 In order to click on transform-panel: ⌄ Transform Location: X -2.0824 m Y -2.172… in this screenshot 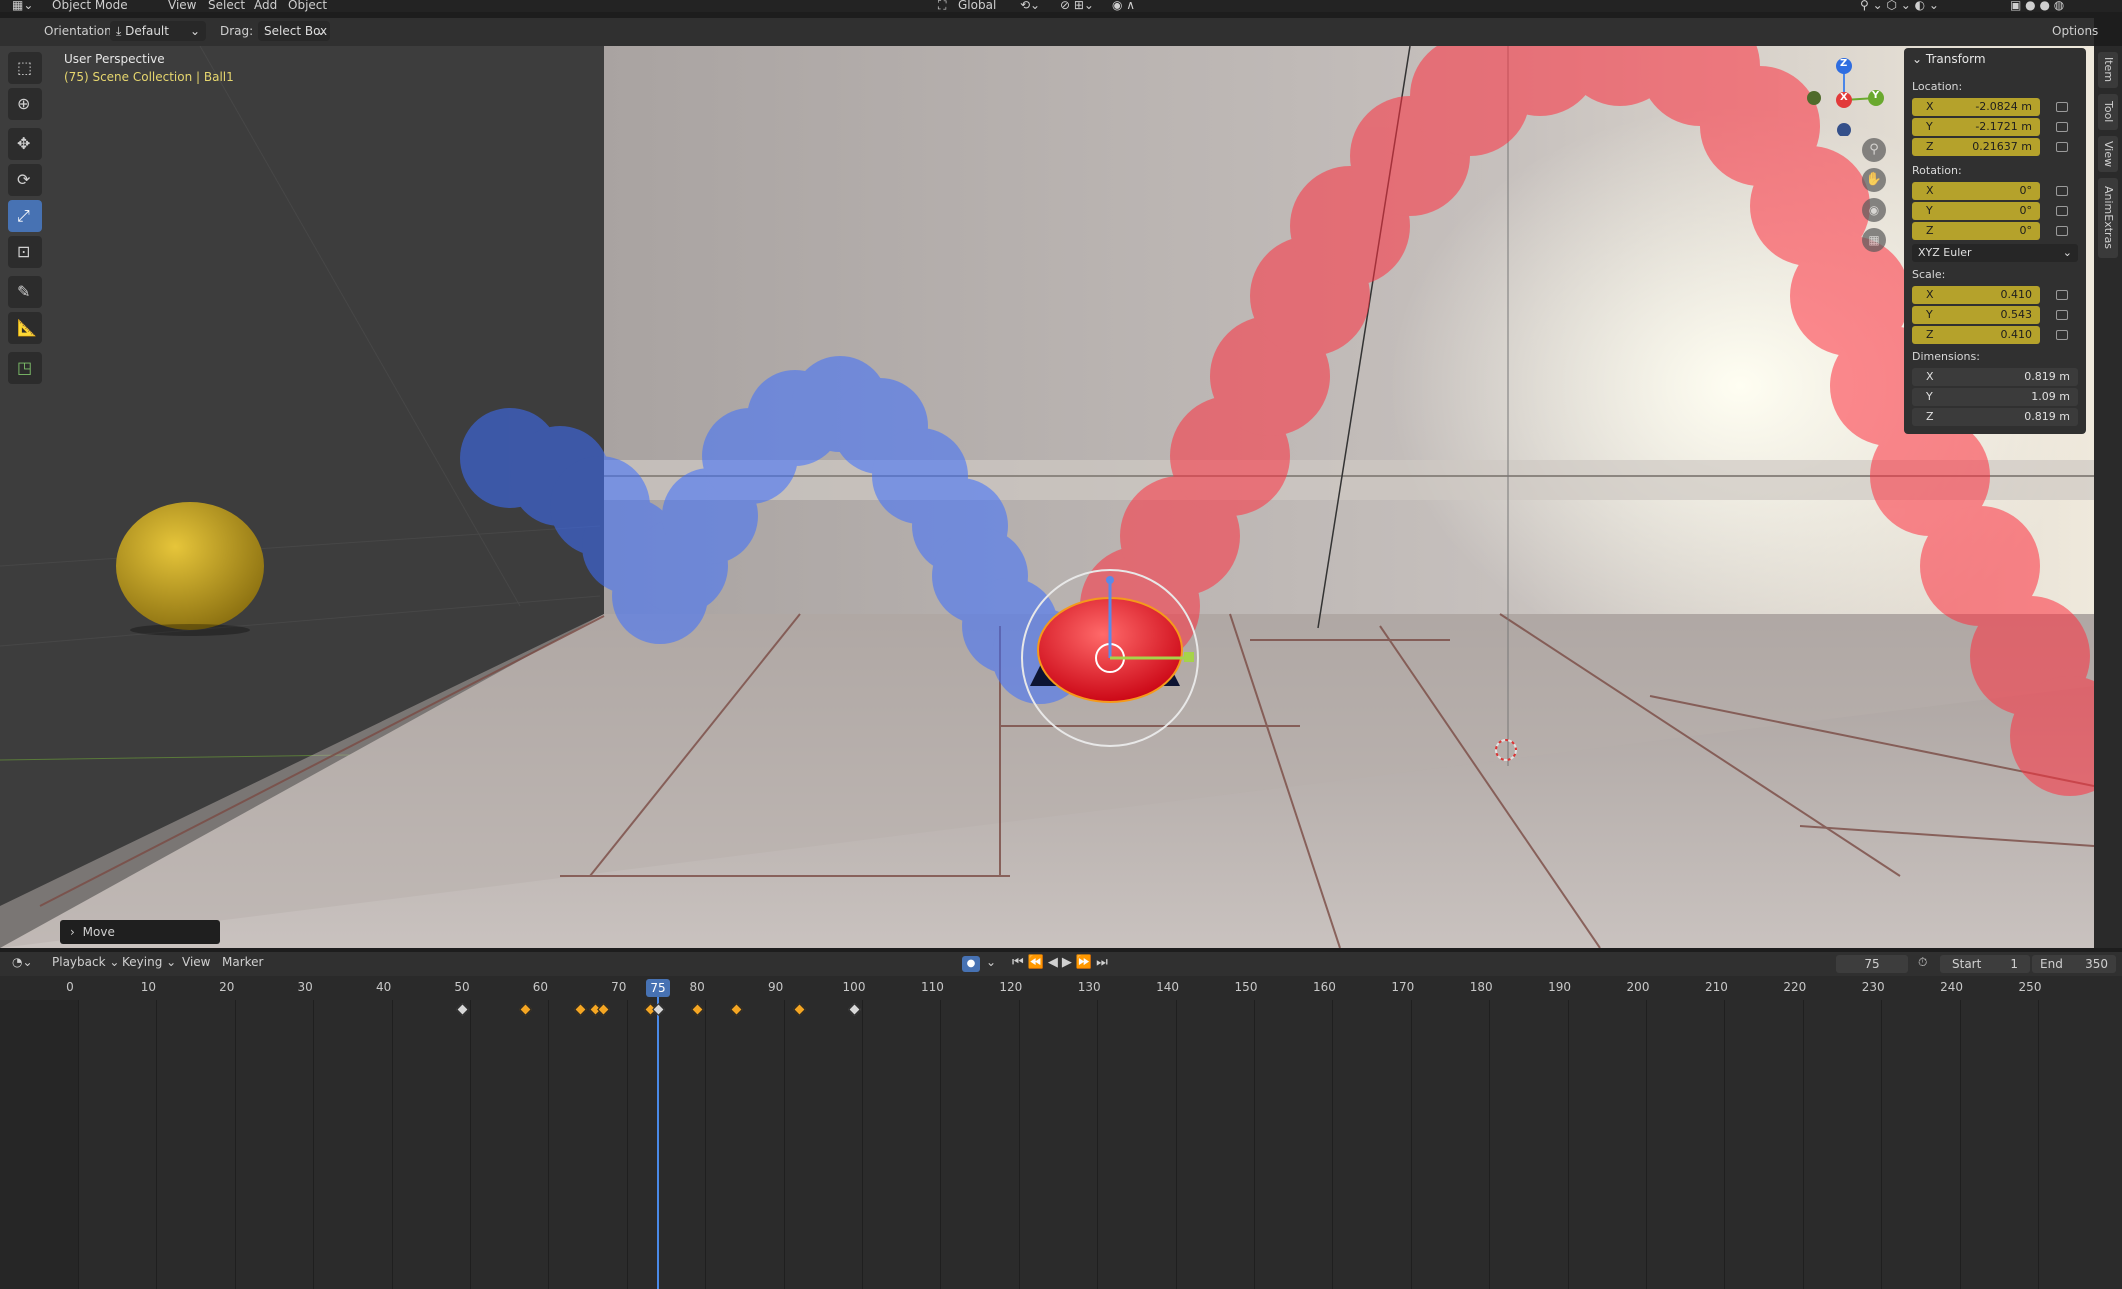, I will do `click(1995, 241)`.